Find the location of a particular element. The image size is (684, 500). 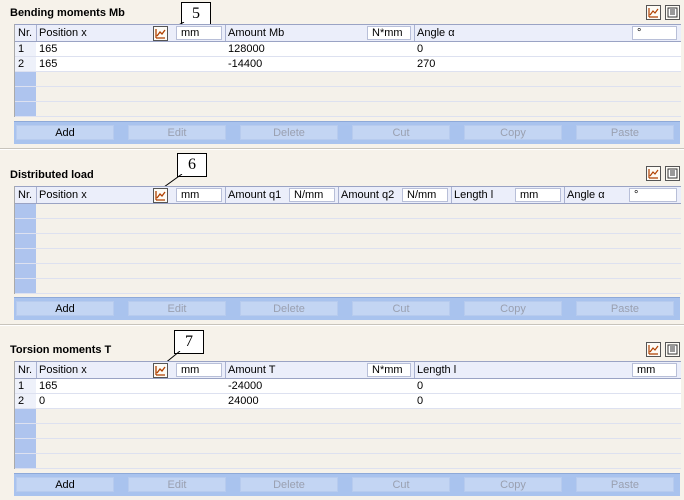

cell-angle: 270 is located at coordinates (424, 64).